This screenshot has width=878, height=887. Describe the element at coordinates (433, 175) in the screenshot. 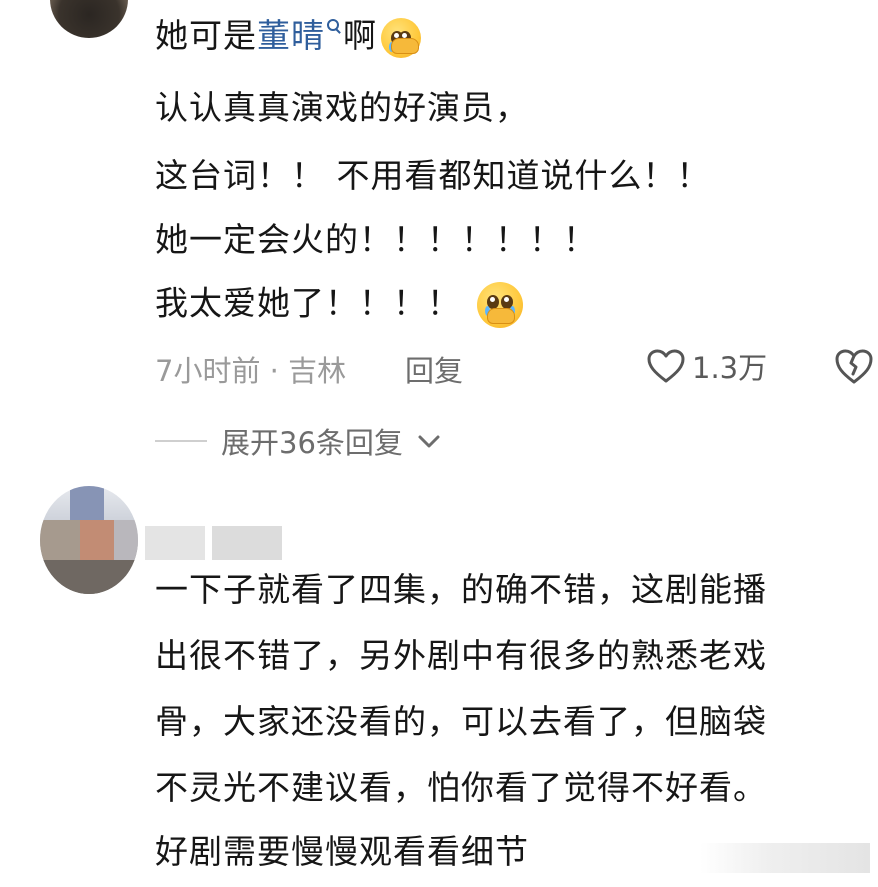

I see `comment-1-line-3: 这台词！！ 不用看都知道说什么！！` at that location.